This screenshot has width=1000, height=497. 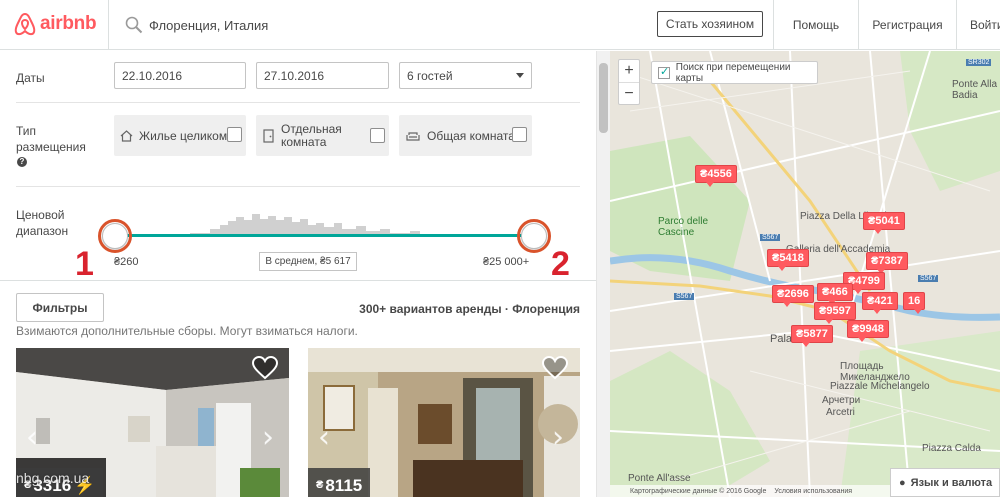 What do you see at coordinates (22, 162) in the screenshot?
I see `help-icon: ?` at bounding box center [22, 162].